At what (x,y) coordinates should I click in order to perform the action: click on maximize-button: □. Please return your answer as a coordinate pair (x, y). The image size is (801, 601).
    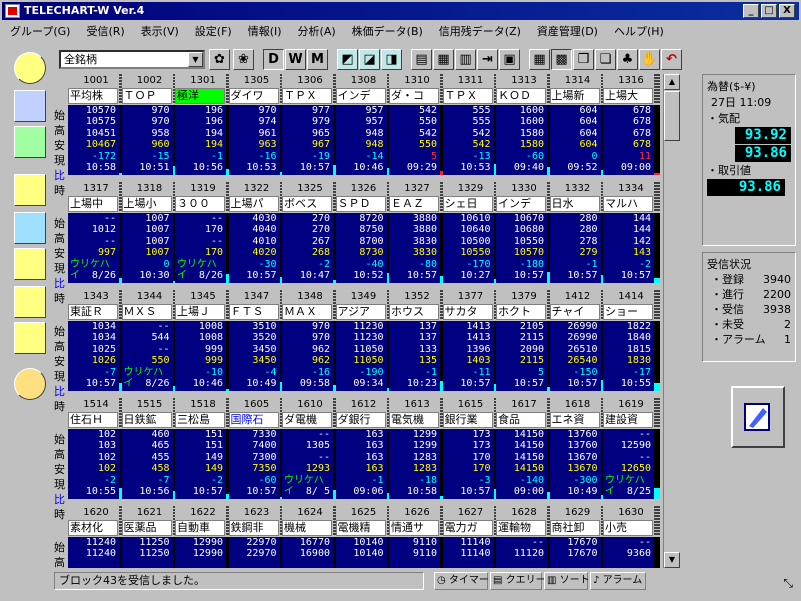
    Looking at the image, I should click on (769, 11).